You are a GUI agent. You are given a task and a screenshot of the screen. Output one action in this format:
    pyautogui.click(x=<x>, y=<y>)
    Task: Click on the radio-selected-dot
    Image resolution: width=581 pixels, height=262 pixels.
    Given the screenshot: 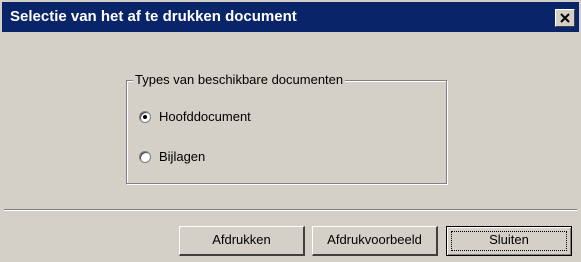 What is the action you would take?
    pyautogui.click(x=145, y=117)
    